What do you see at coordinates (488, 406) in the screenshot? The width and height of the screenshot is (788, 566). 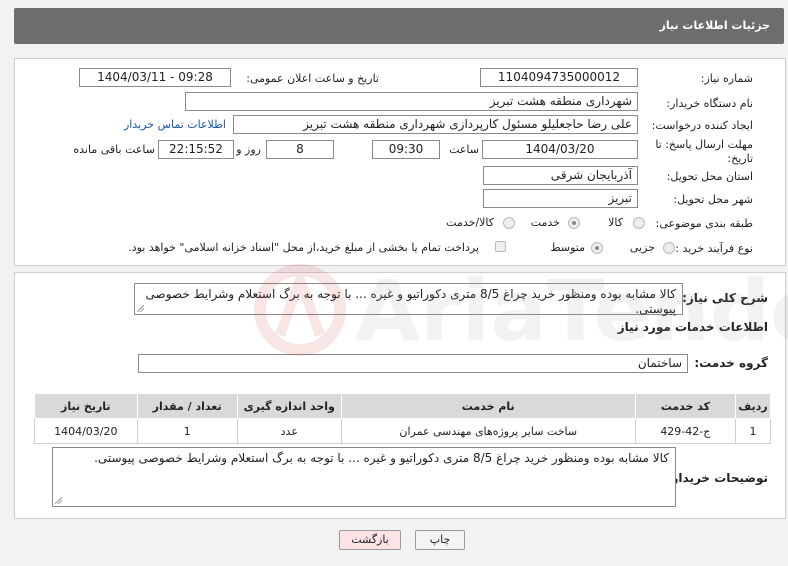 I see `col-name-header: نام خدمت` at bounding box center [488, 406].